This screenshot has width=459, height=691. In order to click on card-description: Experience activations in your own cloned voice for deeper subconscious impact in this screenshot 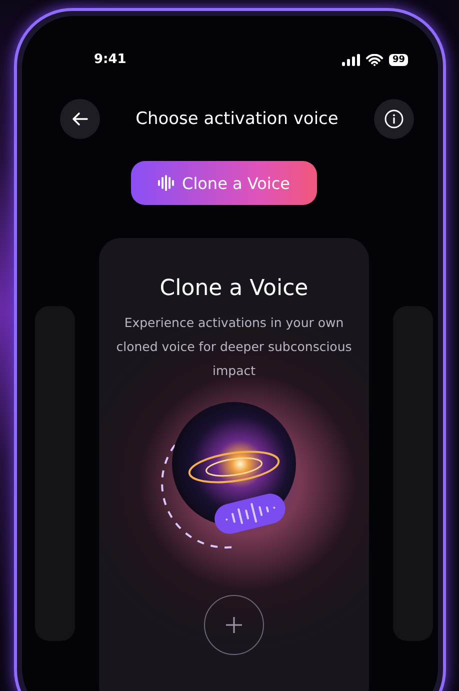, I will do `click(234, 347)`.